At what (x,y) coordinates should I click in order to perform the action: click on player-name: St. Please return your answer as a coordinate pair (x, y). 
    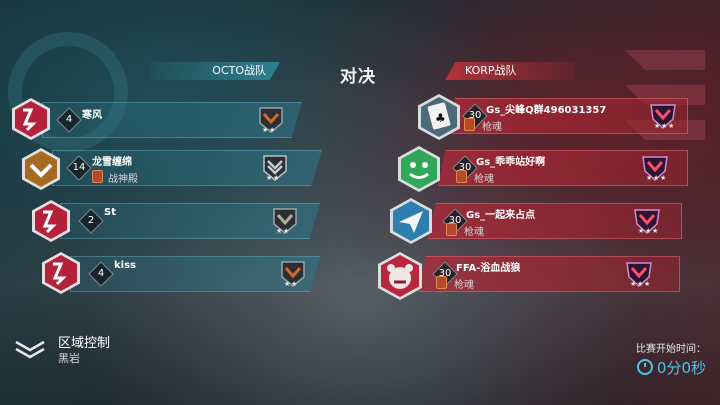
    Looking at the image, I should click on (110, 212).